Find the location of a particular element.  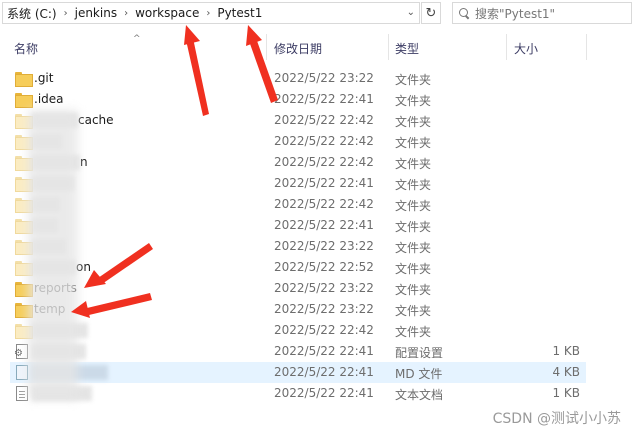

file-row: n 2022/5/22 22:42 文件夹 is located at coordinates (298, 162).